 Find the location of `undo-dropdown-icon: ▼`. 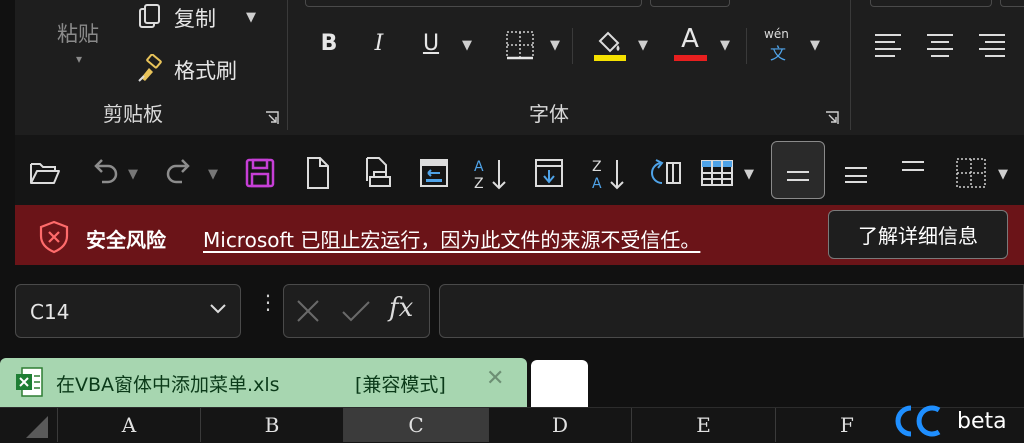

undo-dropdown-icon: ▼ is located at coordinates (133, 174).